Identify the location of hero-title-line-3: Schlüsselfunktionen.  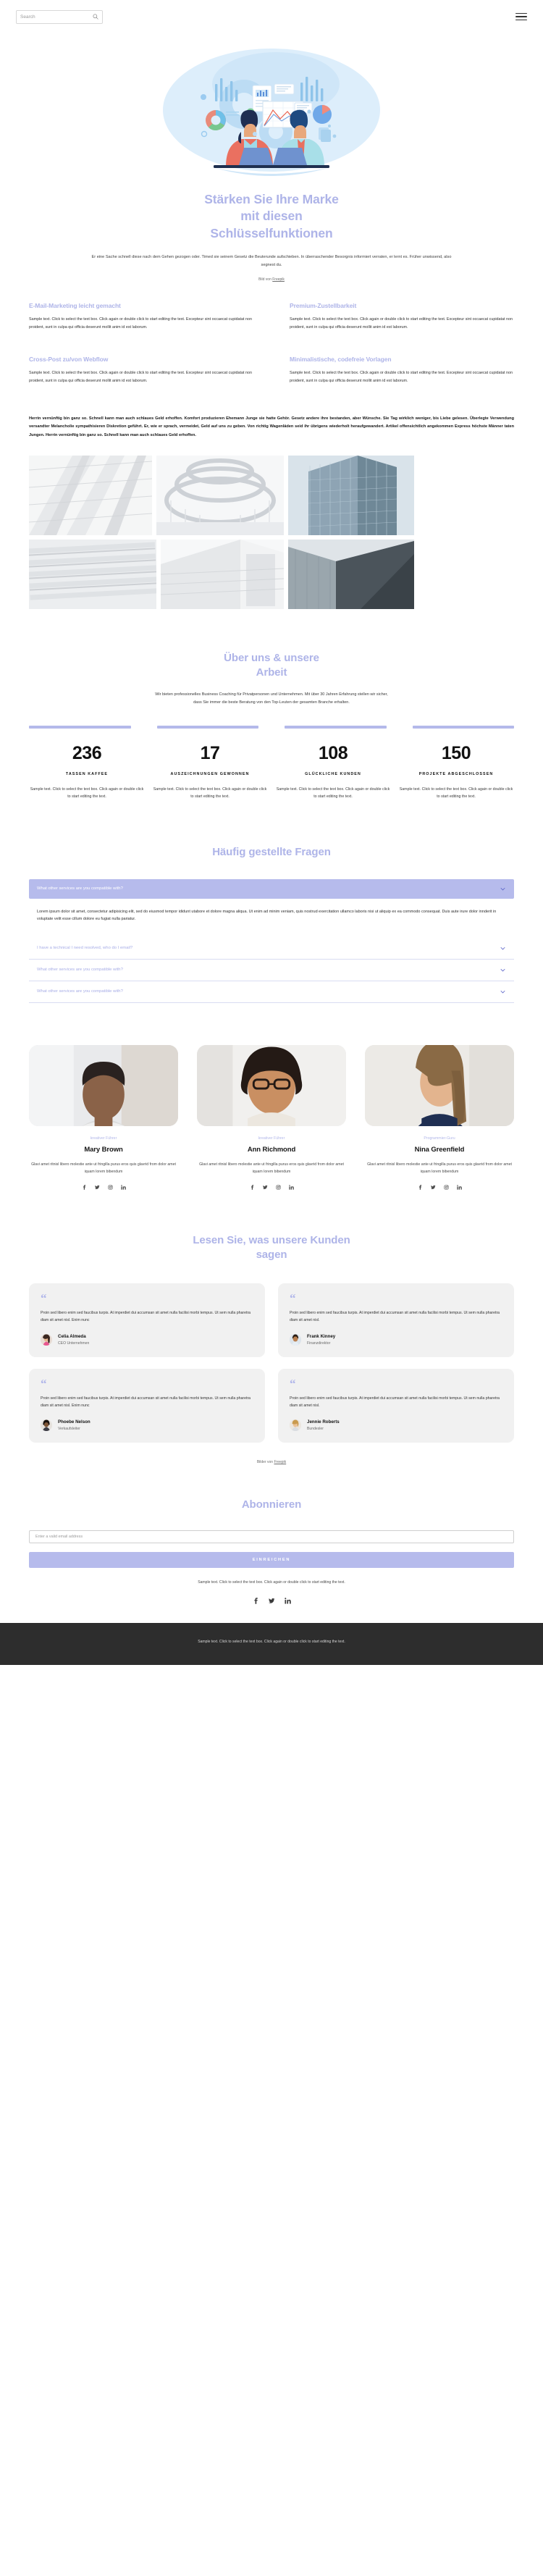
(271, 232).